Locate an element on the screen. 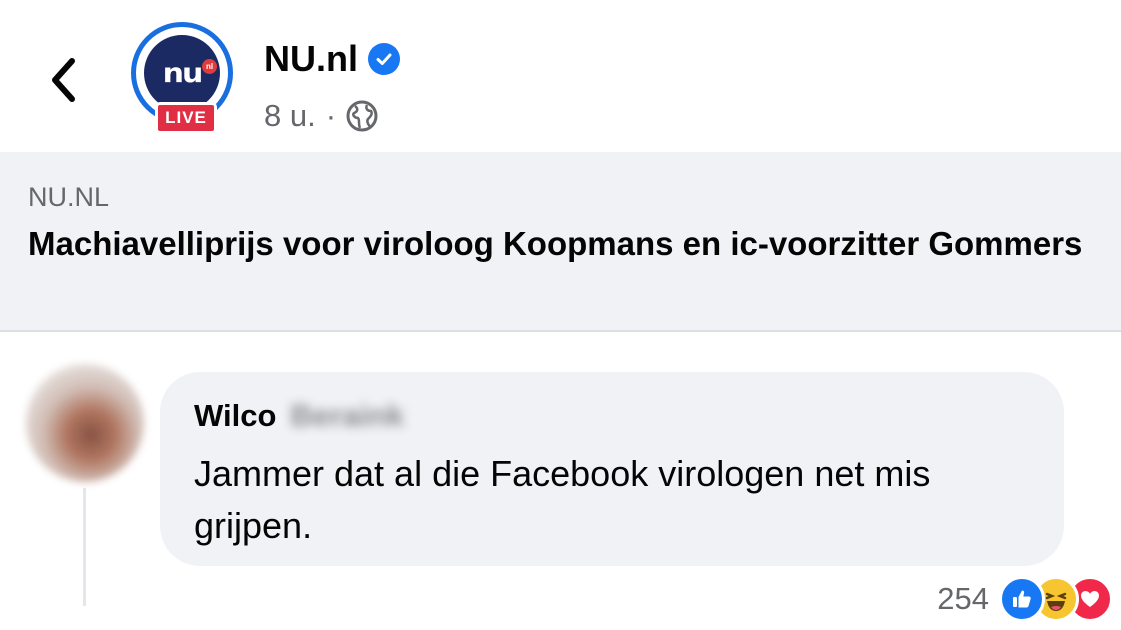  link-domain: NU.NL is located at coordinates (69, 197).